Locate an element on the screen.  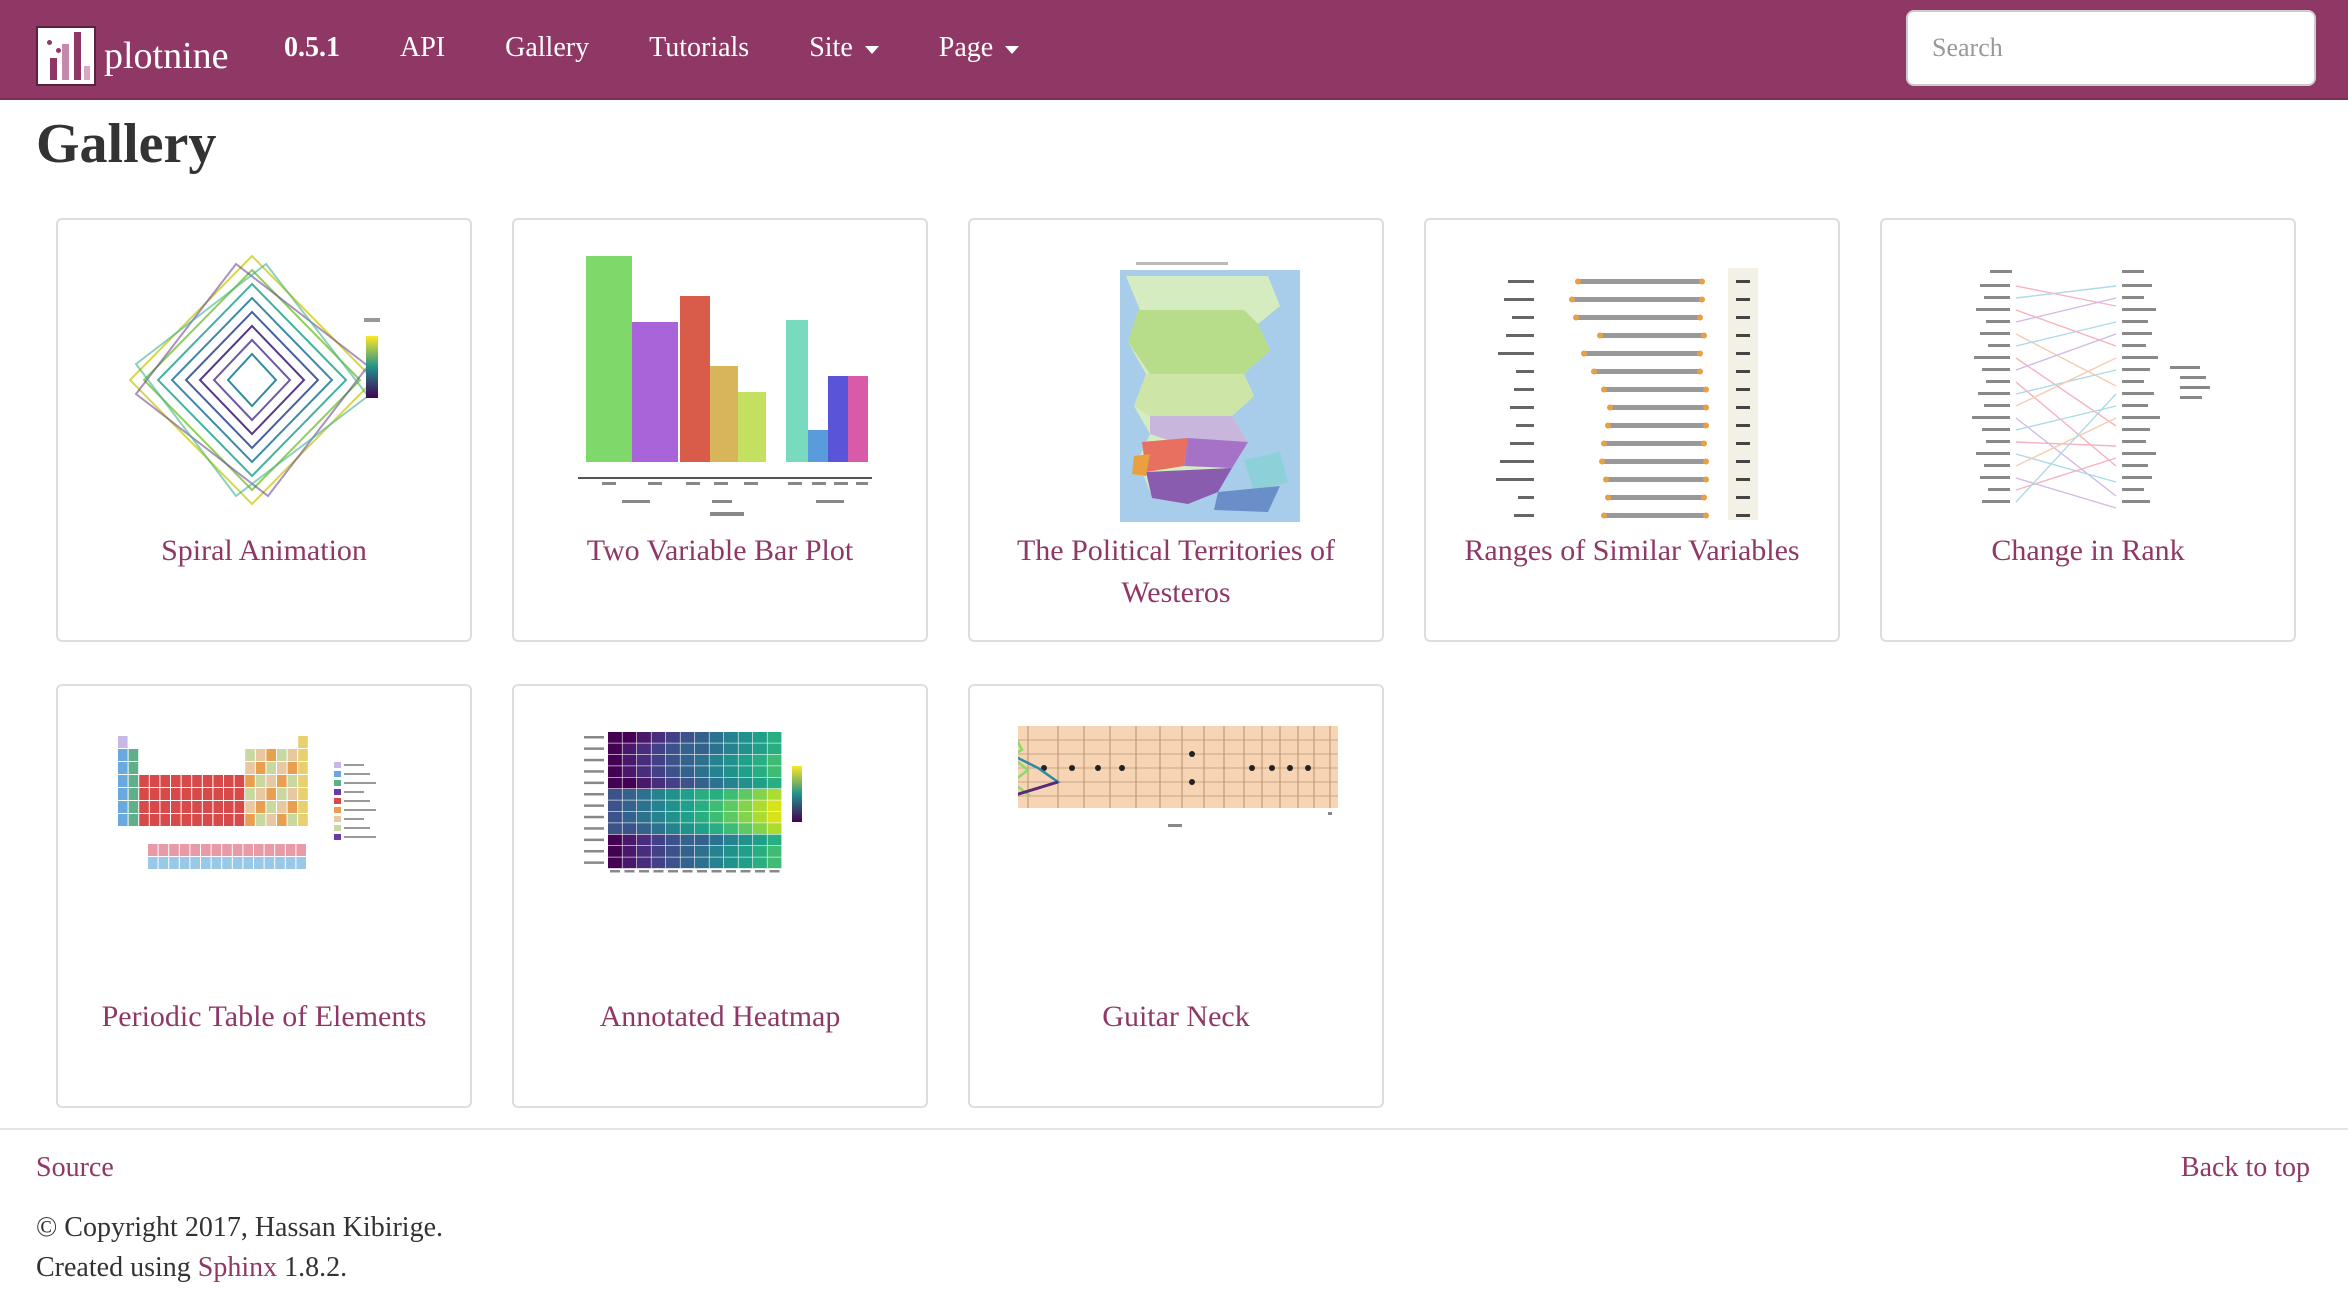
gallery-card-ranges-similar-variables: Ranges of Similar Variables is located at coordinates (1632, 430).